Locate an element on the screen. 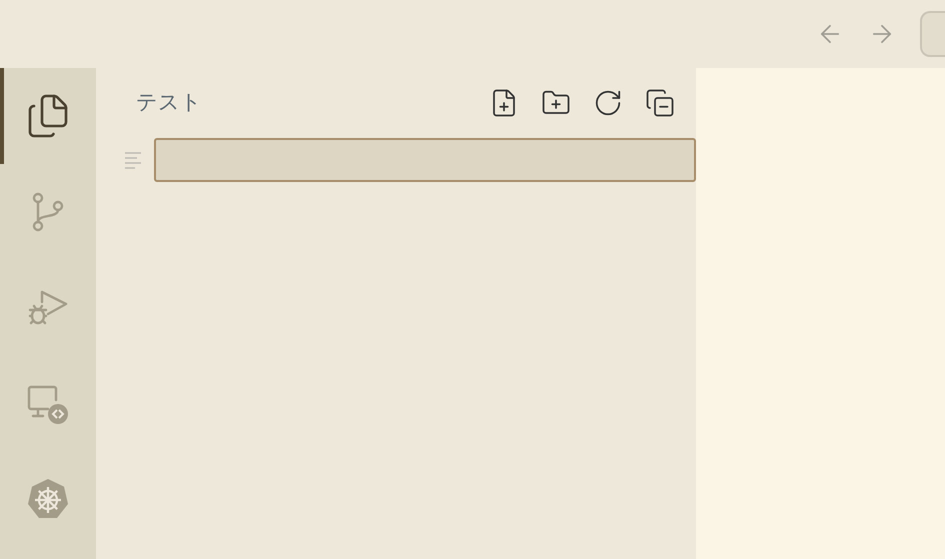  panel-title: テスト is located at coordinates (169, 102).